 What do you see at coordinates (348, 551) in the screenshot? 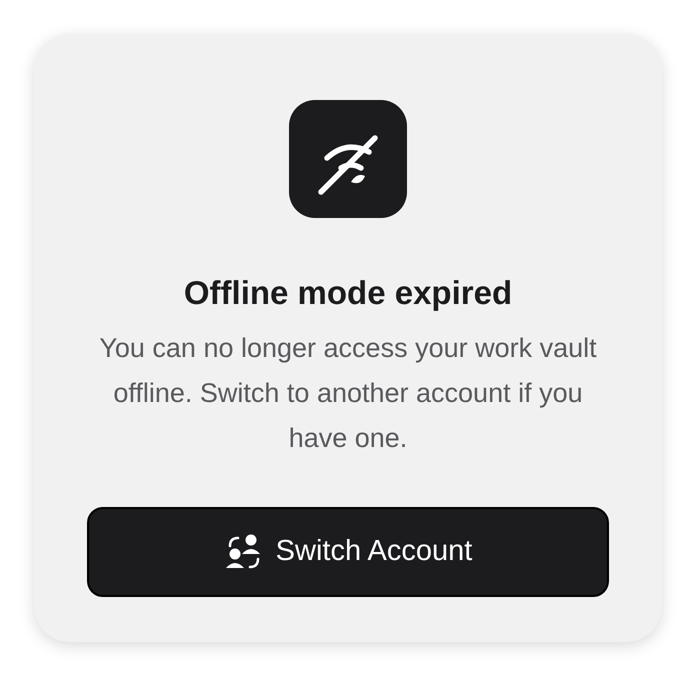
I see `switch-account-button: Switch Account` at bounding box center [348, 551].